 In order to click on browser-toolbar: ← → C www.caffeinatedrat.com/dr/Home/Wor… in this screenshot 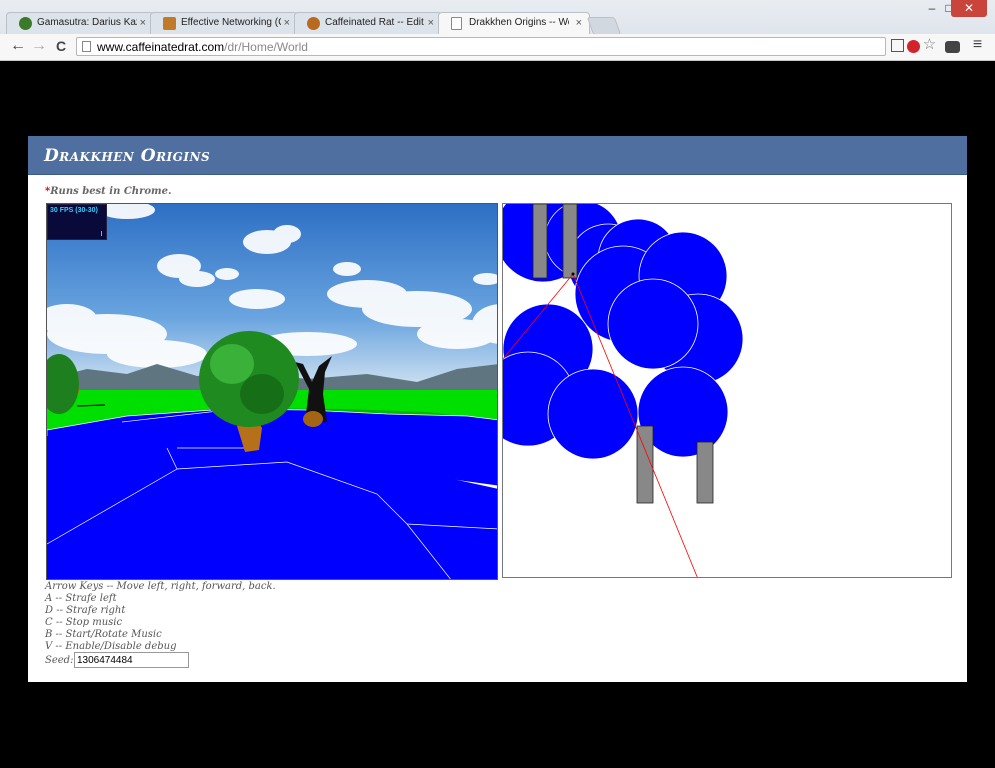, I will do `click(497, 47)`.